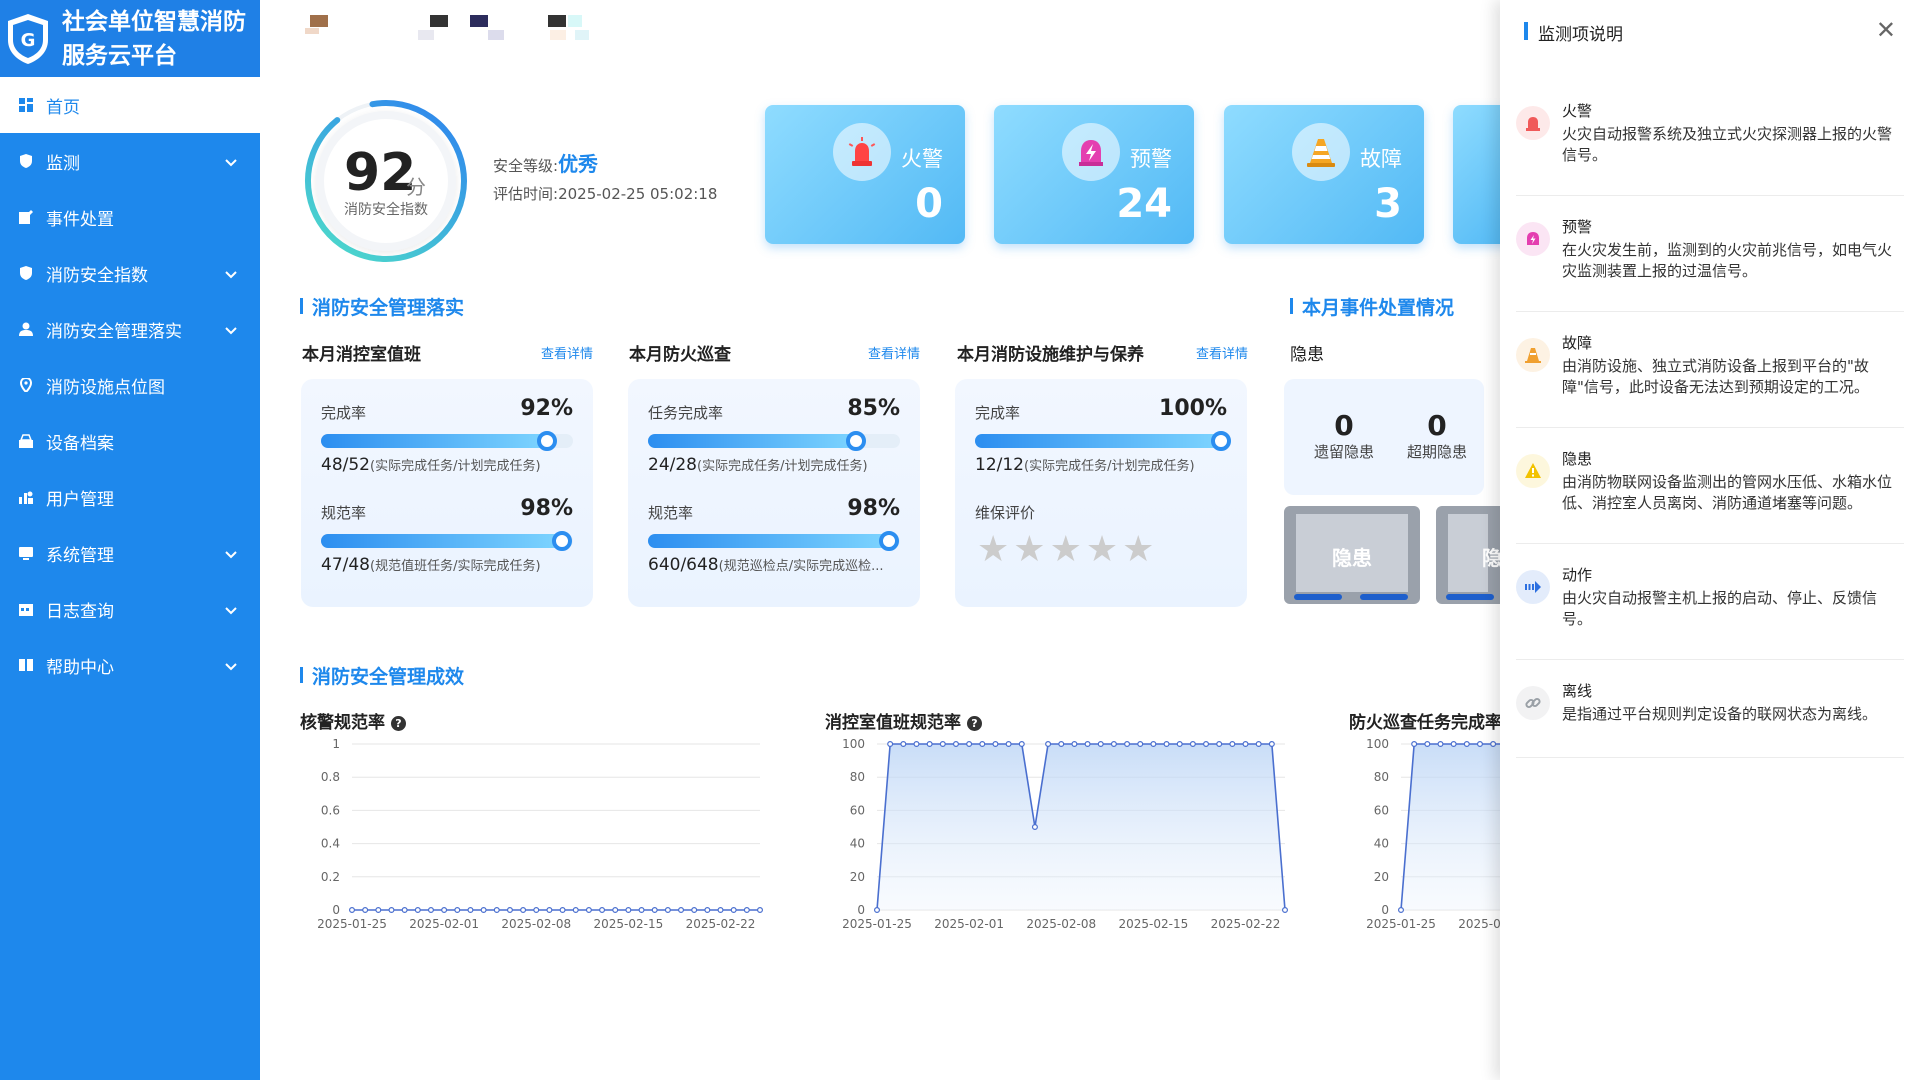 The image size is (1920, 1080). What do you see at coordinates (1533, 587) in the screenshot?
I see `action-arrow-icon` at bounding box center [1533, 587].